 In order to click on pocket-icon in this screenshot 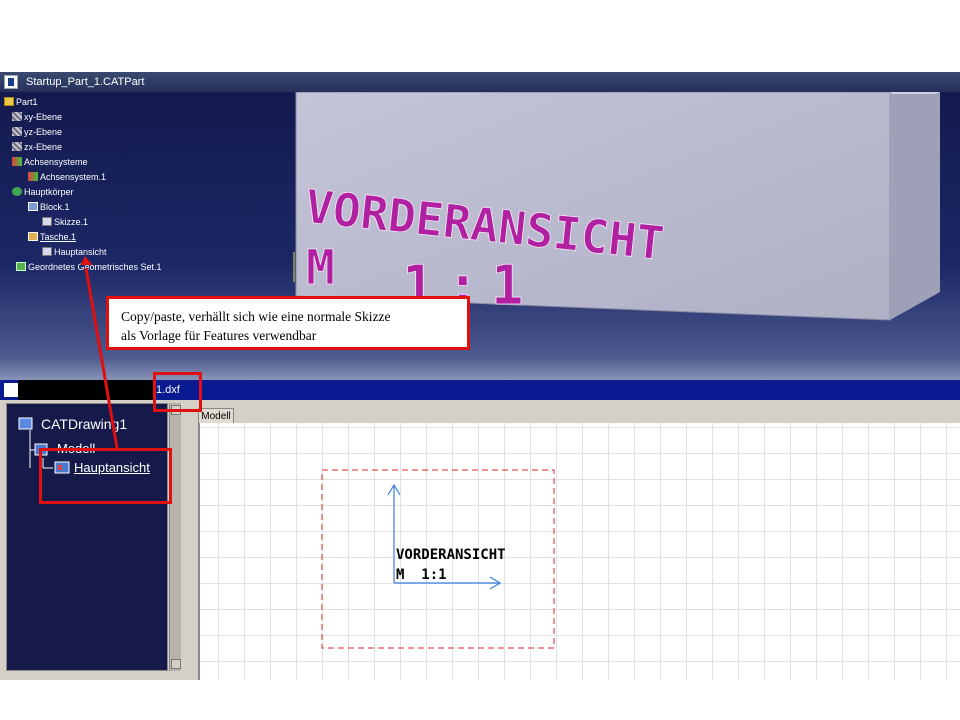, I will do `click(33, 236)`.